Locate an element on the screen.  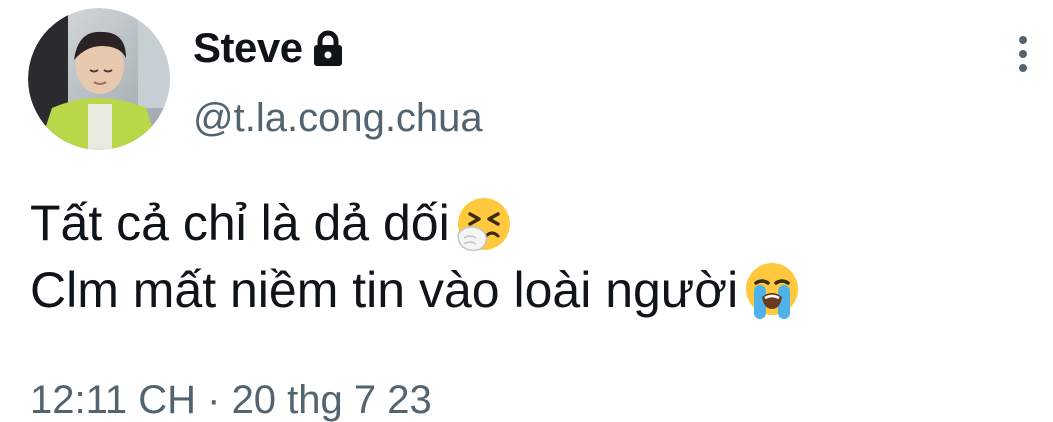
more-options-button is located at coordinates (1023, 54).